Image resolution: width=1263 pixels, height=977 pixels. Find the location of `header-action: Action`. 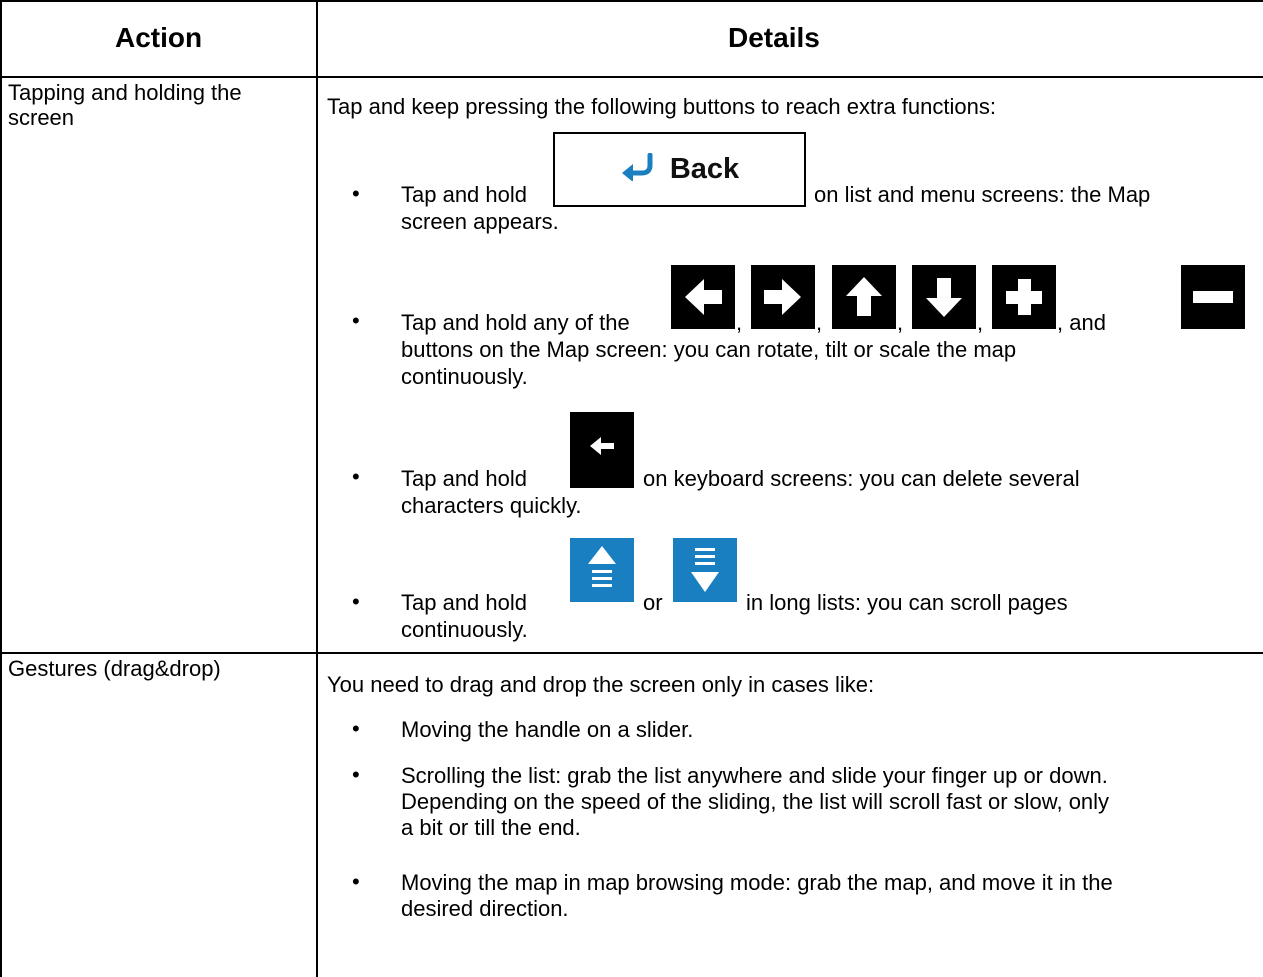

header-action: Action is located at coordinates (159, 37).